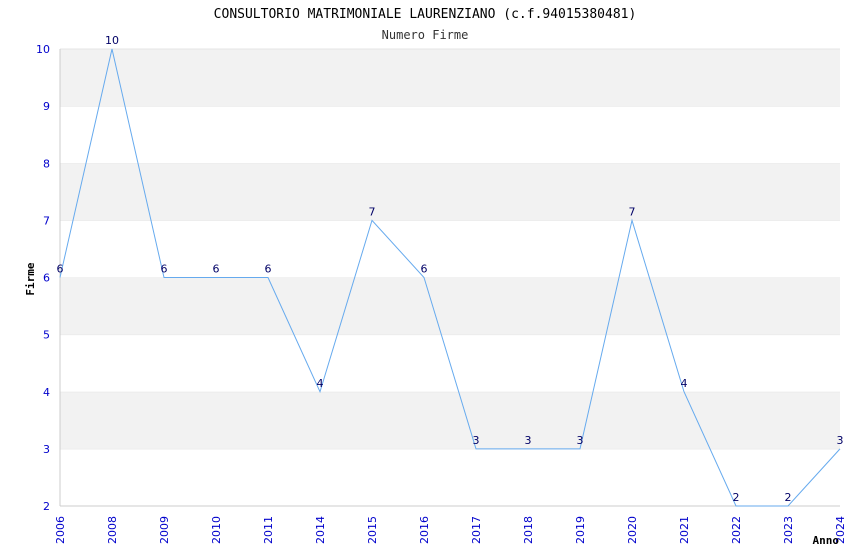 This screenshot has height=550, width=850. I want to click on x-tick-label: 2009, so click(164, 530).